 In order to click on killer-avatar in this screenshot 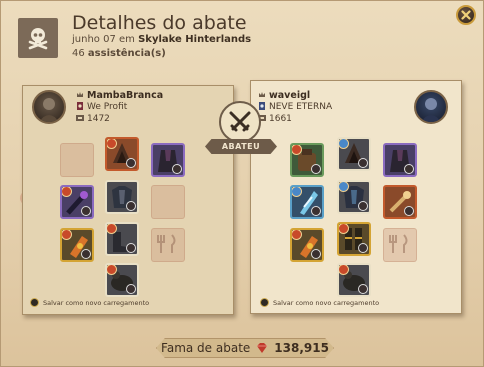, I will do `click(49, 107)`.